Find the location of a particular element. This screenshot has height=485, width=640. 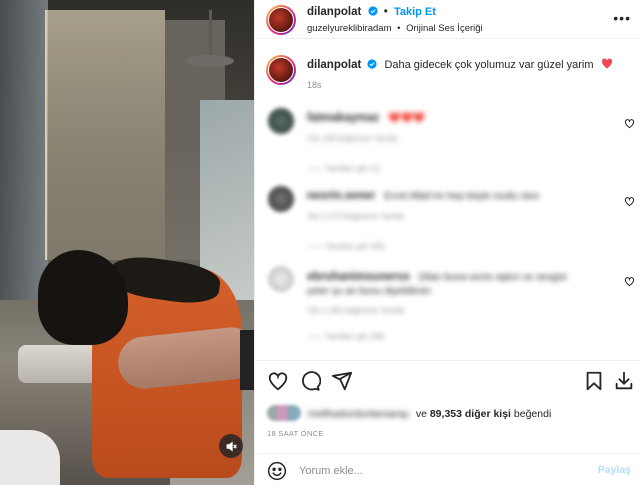

video-scene-sleeve is located at coordinates (247, 360).